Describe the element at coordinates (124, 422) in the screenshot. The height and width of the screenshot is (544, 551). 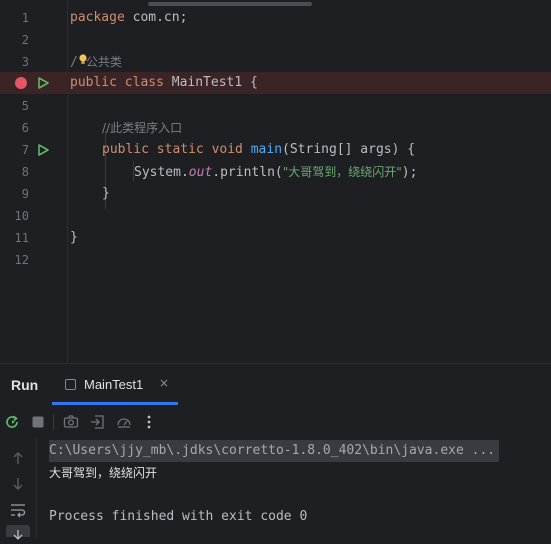
I see `coverage-icon` at that location.